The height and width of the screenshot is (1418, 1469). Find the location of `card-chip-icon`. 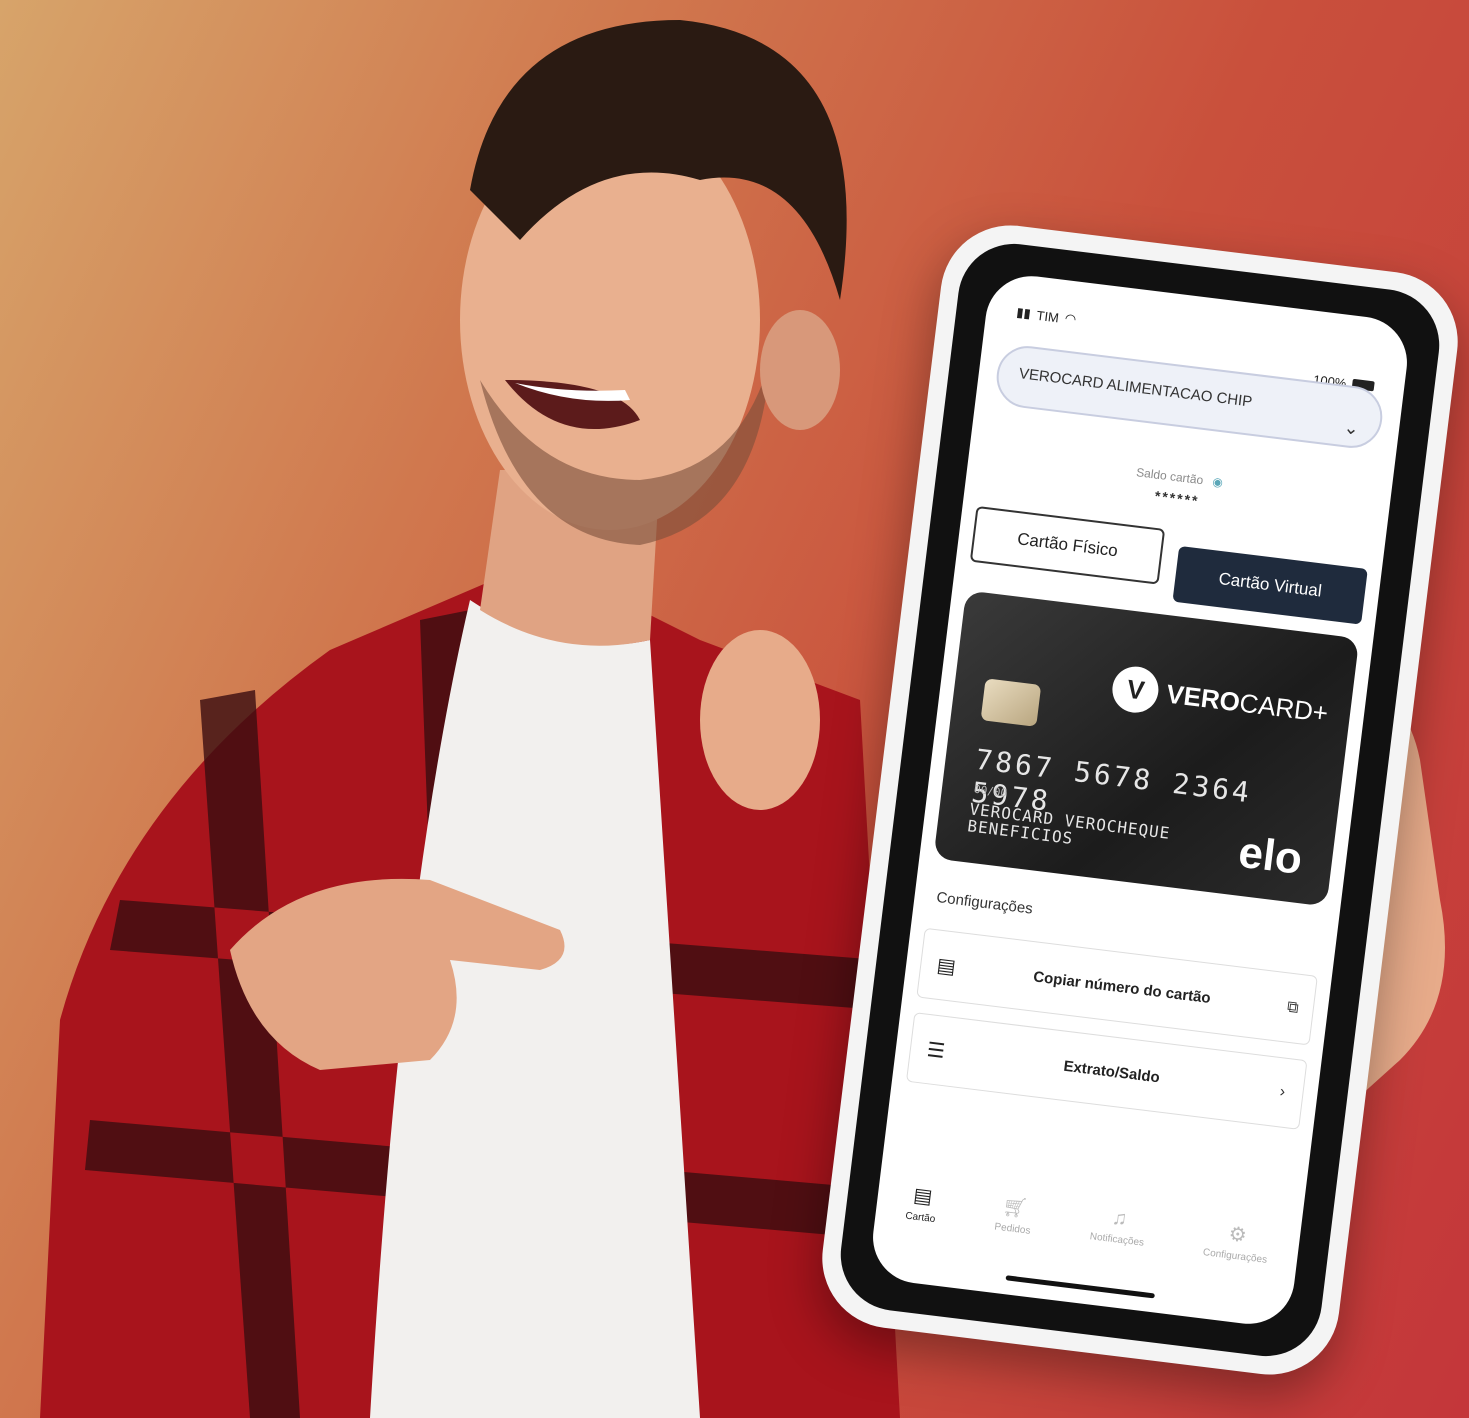

card-chip-icon is located at coordinates (1011, 702).